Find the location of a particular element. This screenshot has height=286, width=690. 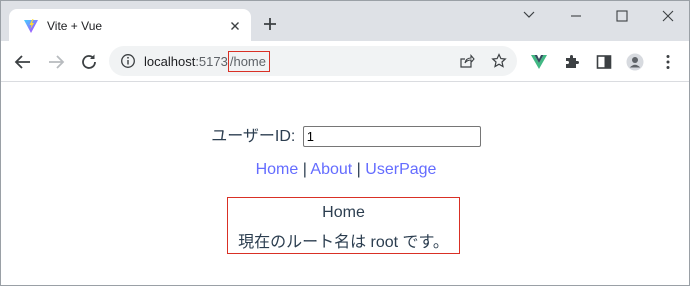

nav-link-userpage: UserPage is located at coordinates (400, 169).